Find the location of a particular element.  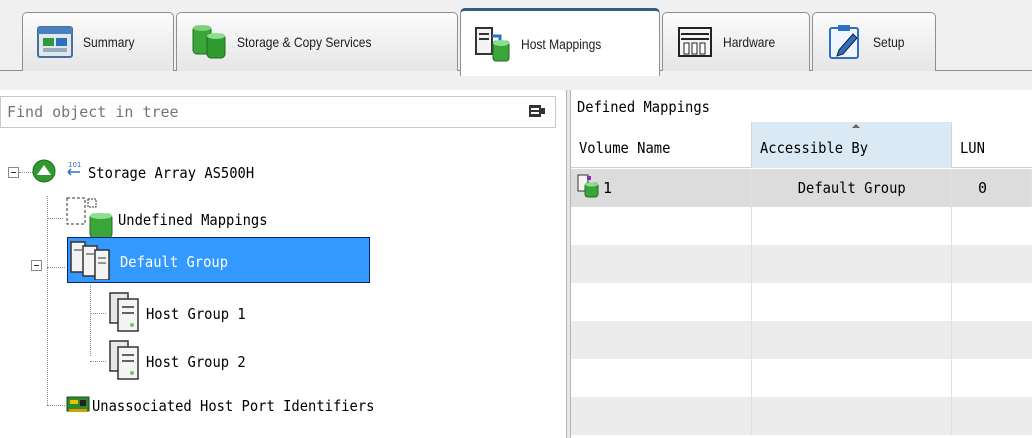

tree-item-host-group-2: Host Group 2 is located at coordinates (180, 362).